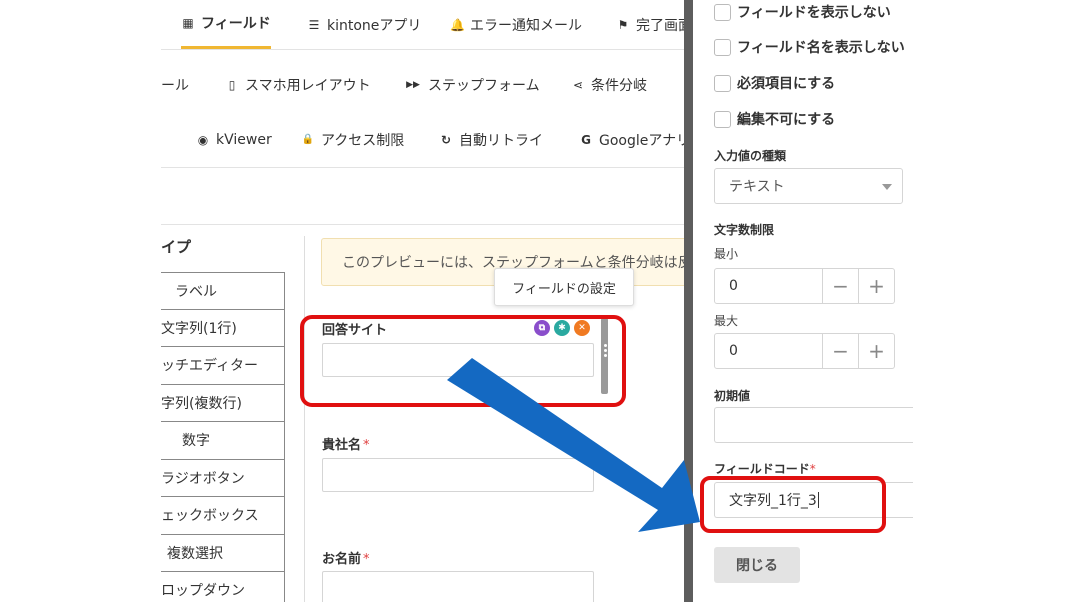 This screenshot has width=1071, height=602. What do you see at coordinates (188, 23) in the screenshot?
I see `grid-icon: ▦` at bounding box center [188, 23].